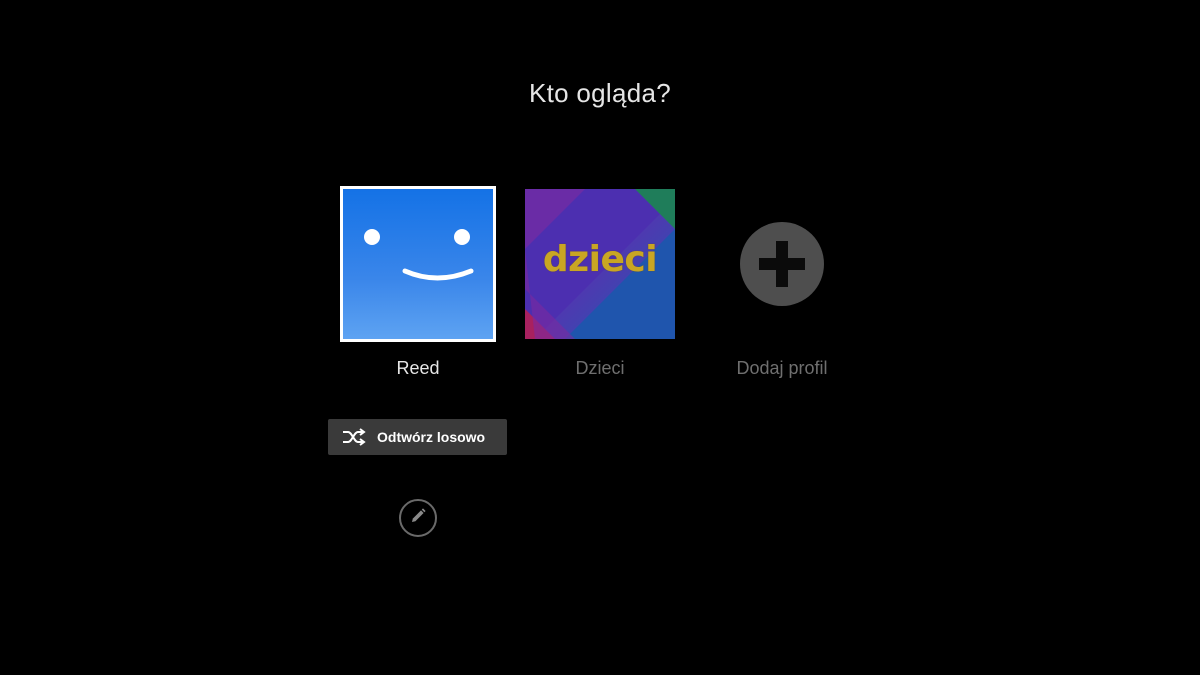  I want to click on pencil-icon, so click(418, 518).